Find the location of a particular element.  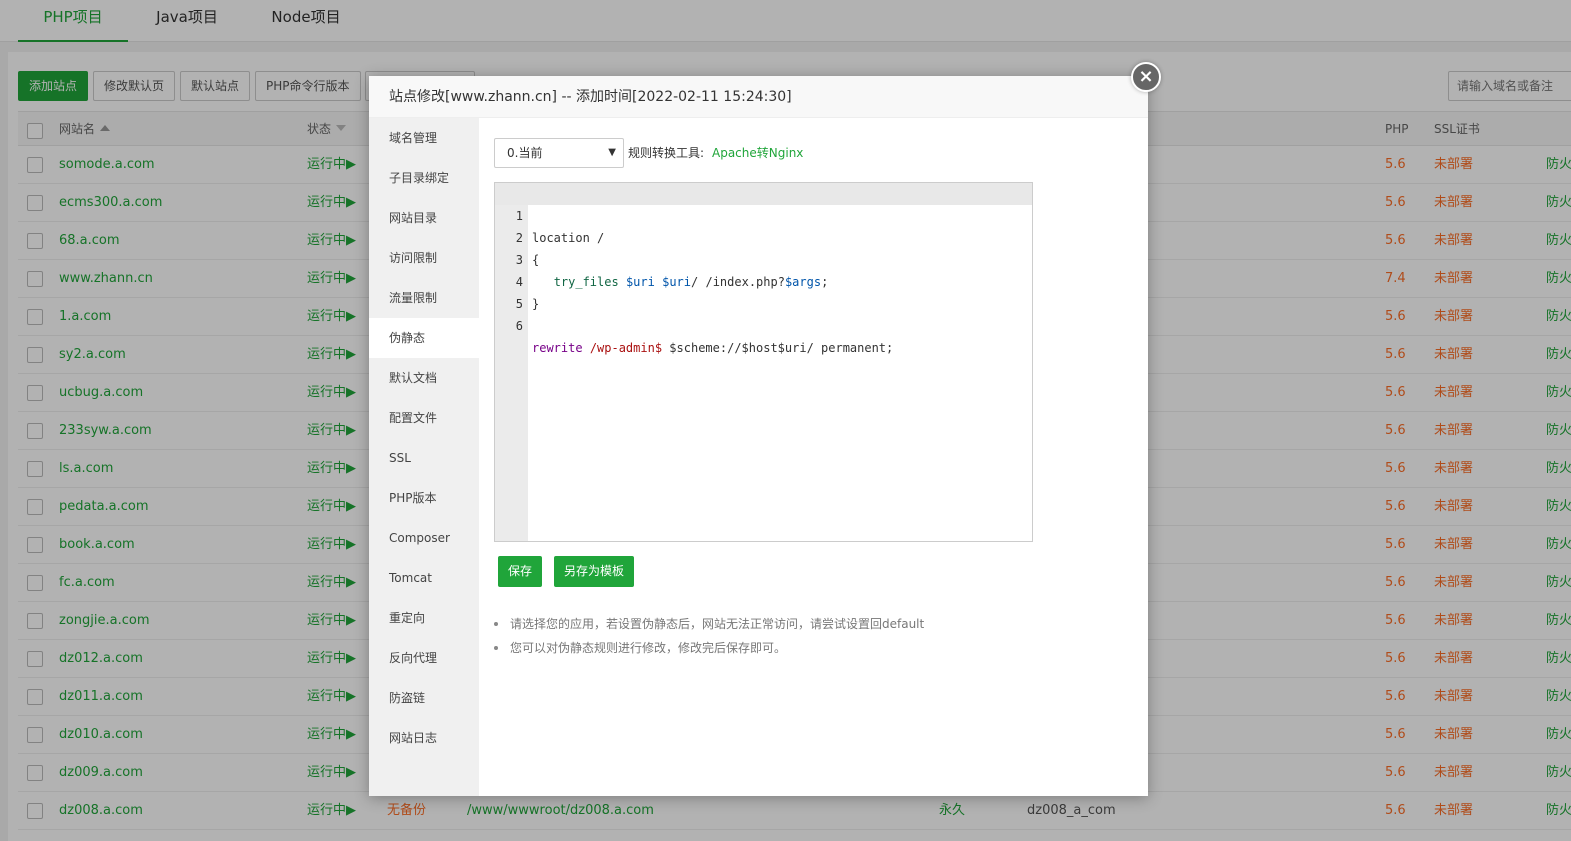

menu-item: 重定向 is located at coordinates (424, 618).